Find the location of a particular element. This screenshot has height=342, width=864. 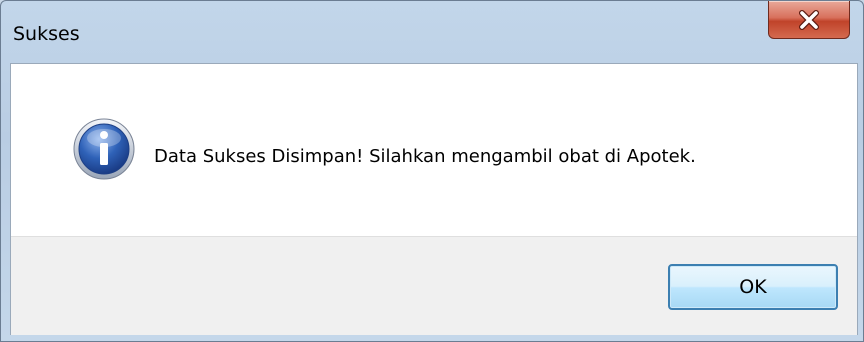

ok-button: OK is located at coordinates (753, 287).